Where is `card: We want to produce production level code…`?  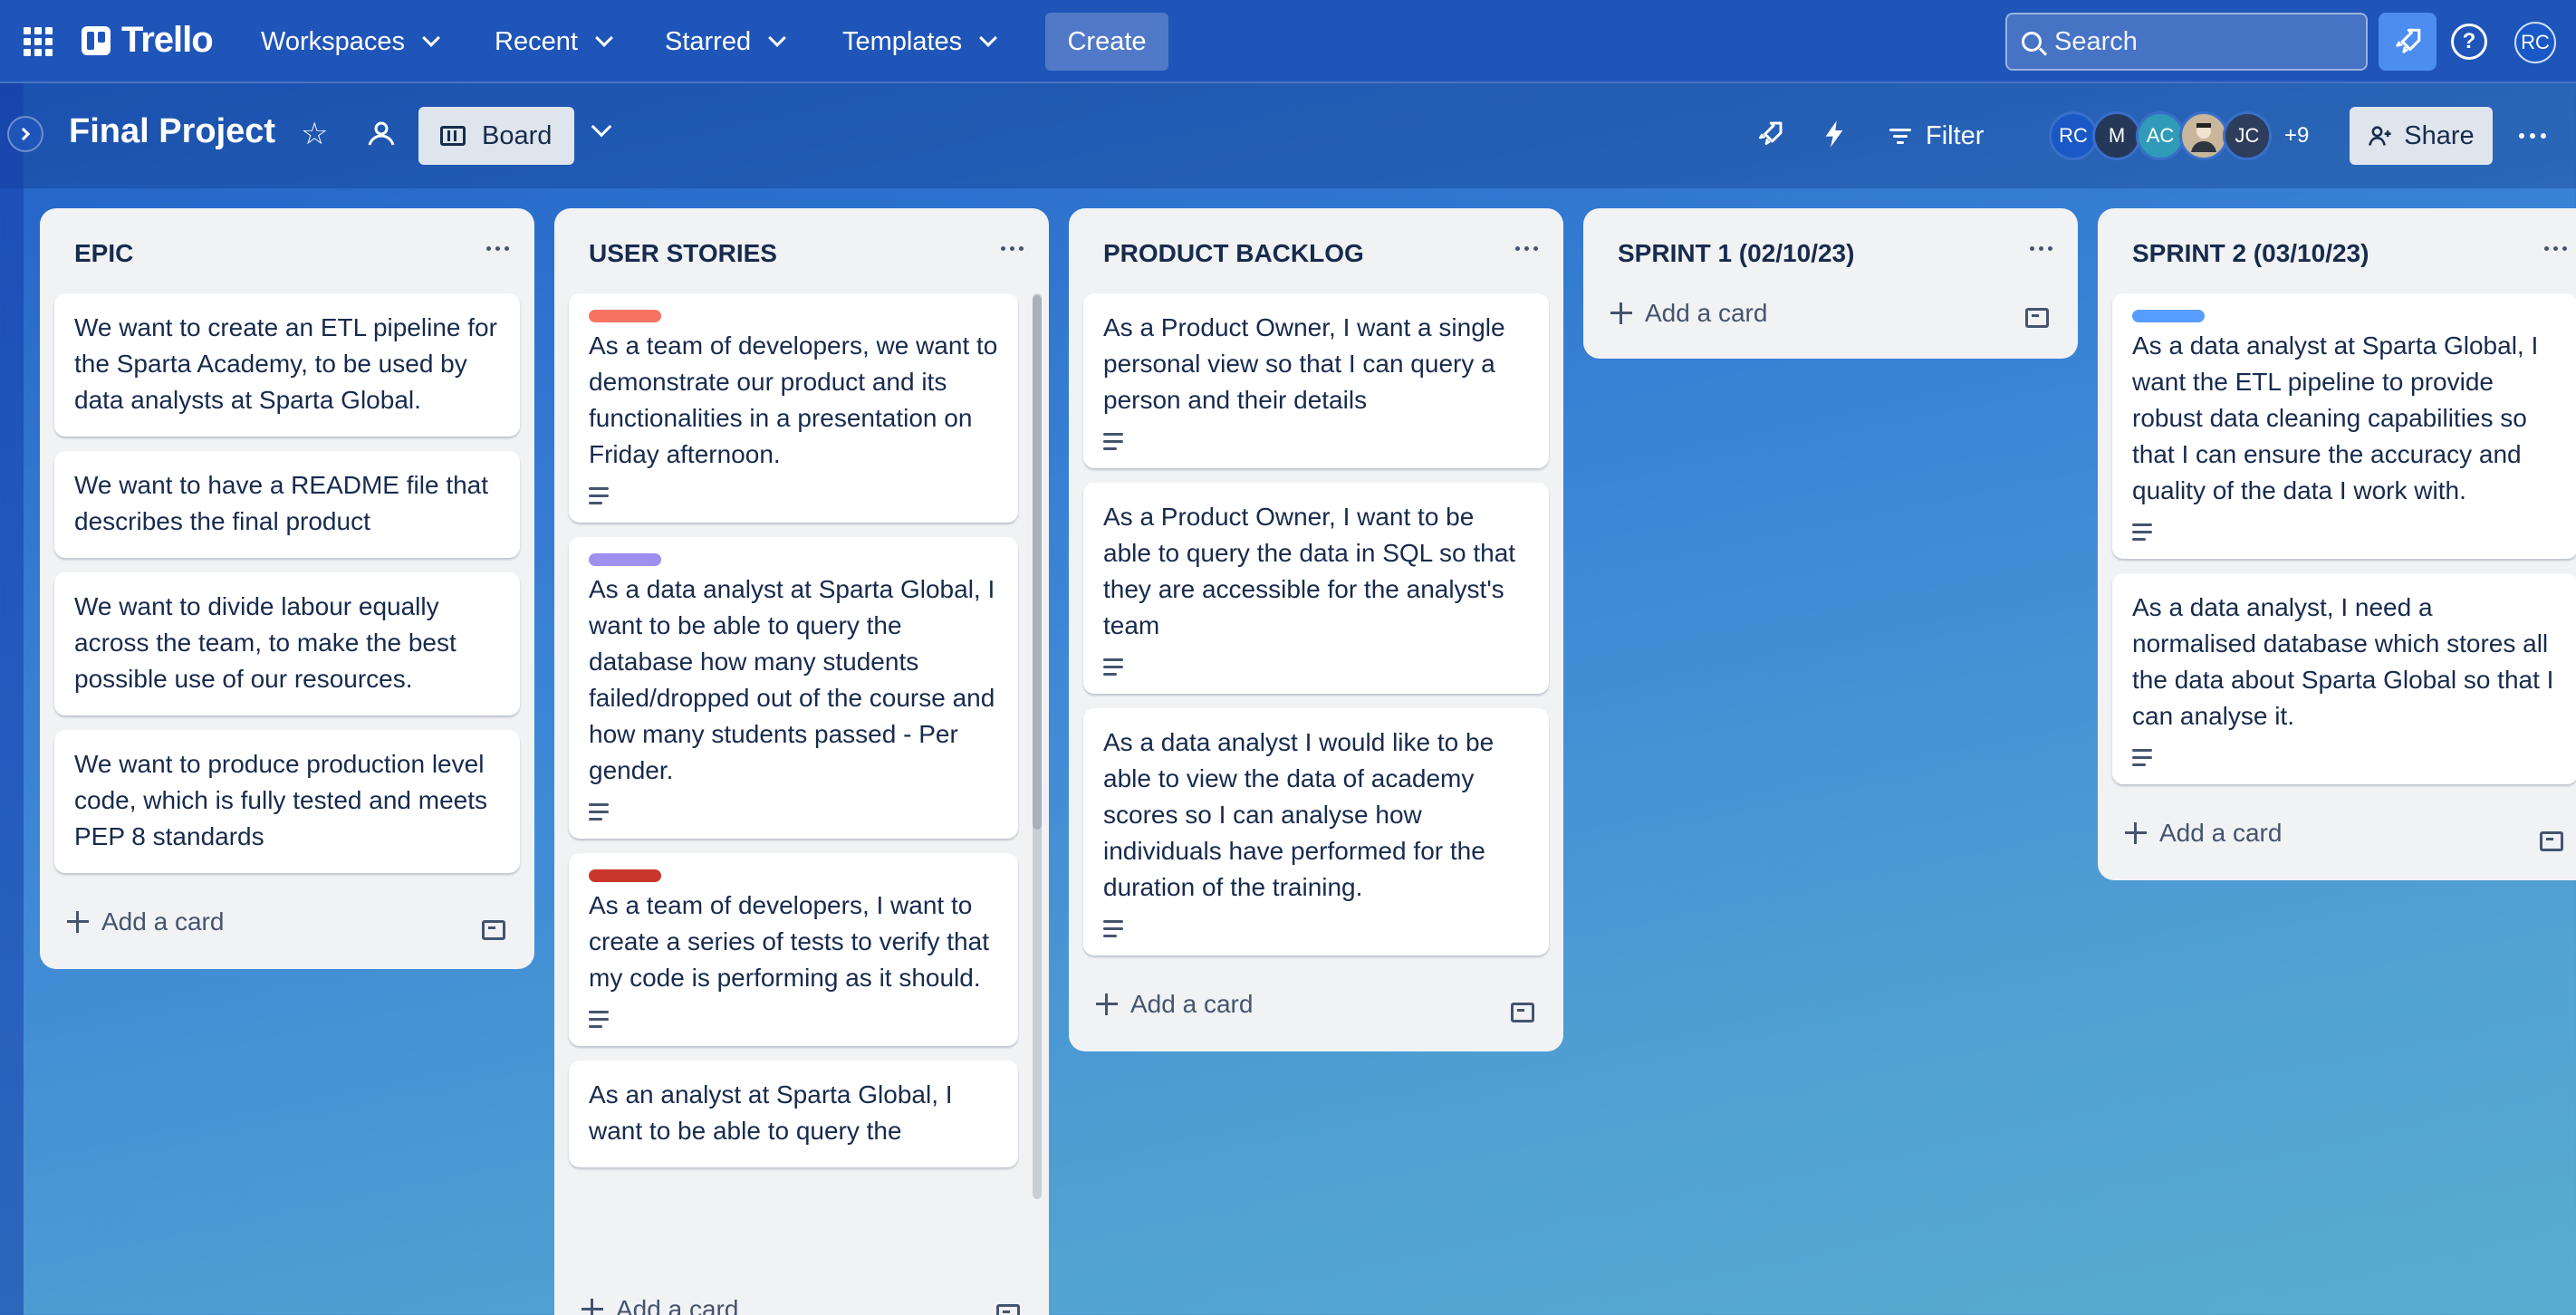 card: We want to produce production level code… is located at coordinates (287, 801).